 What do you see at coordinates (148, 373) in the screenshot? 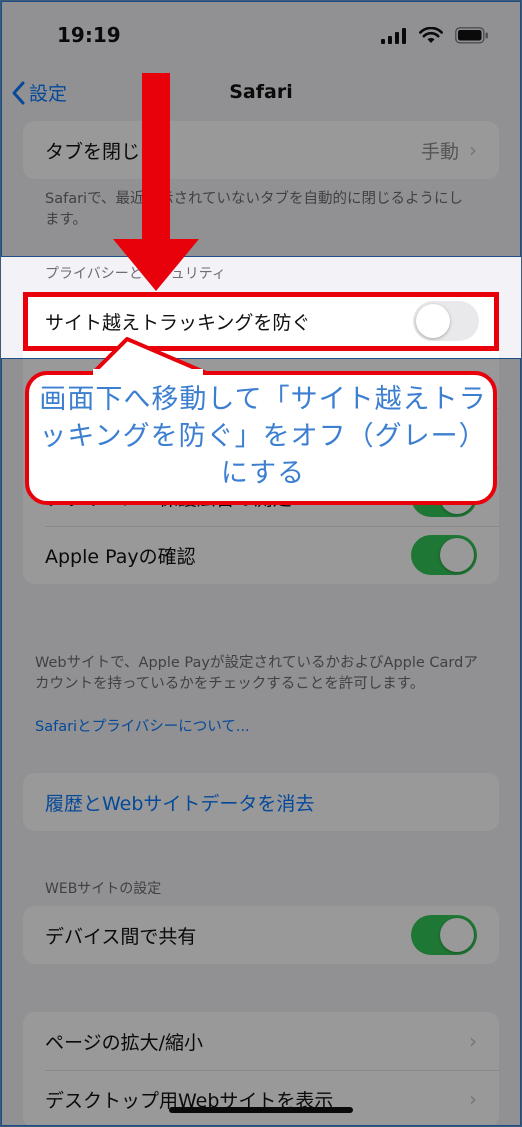
I see `callout-pointer-cover` at bounding box center [148, 373].